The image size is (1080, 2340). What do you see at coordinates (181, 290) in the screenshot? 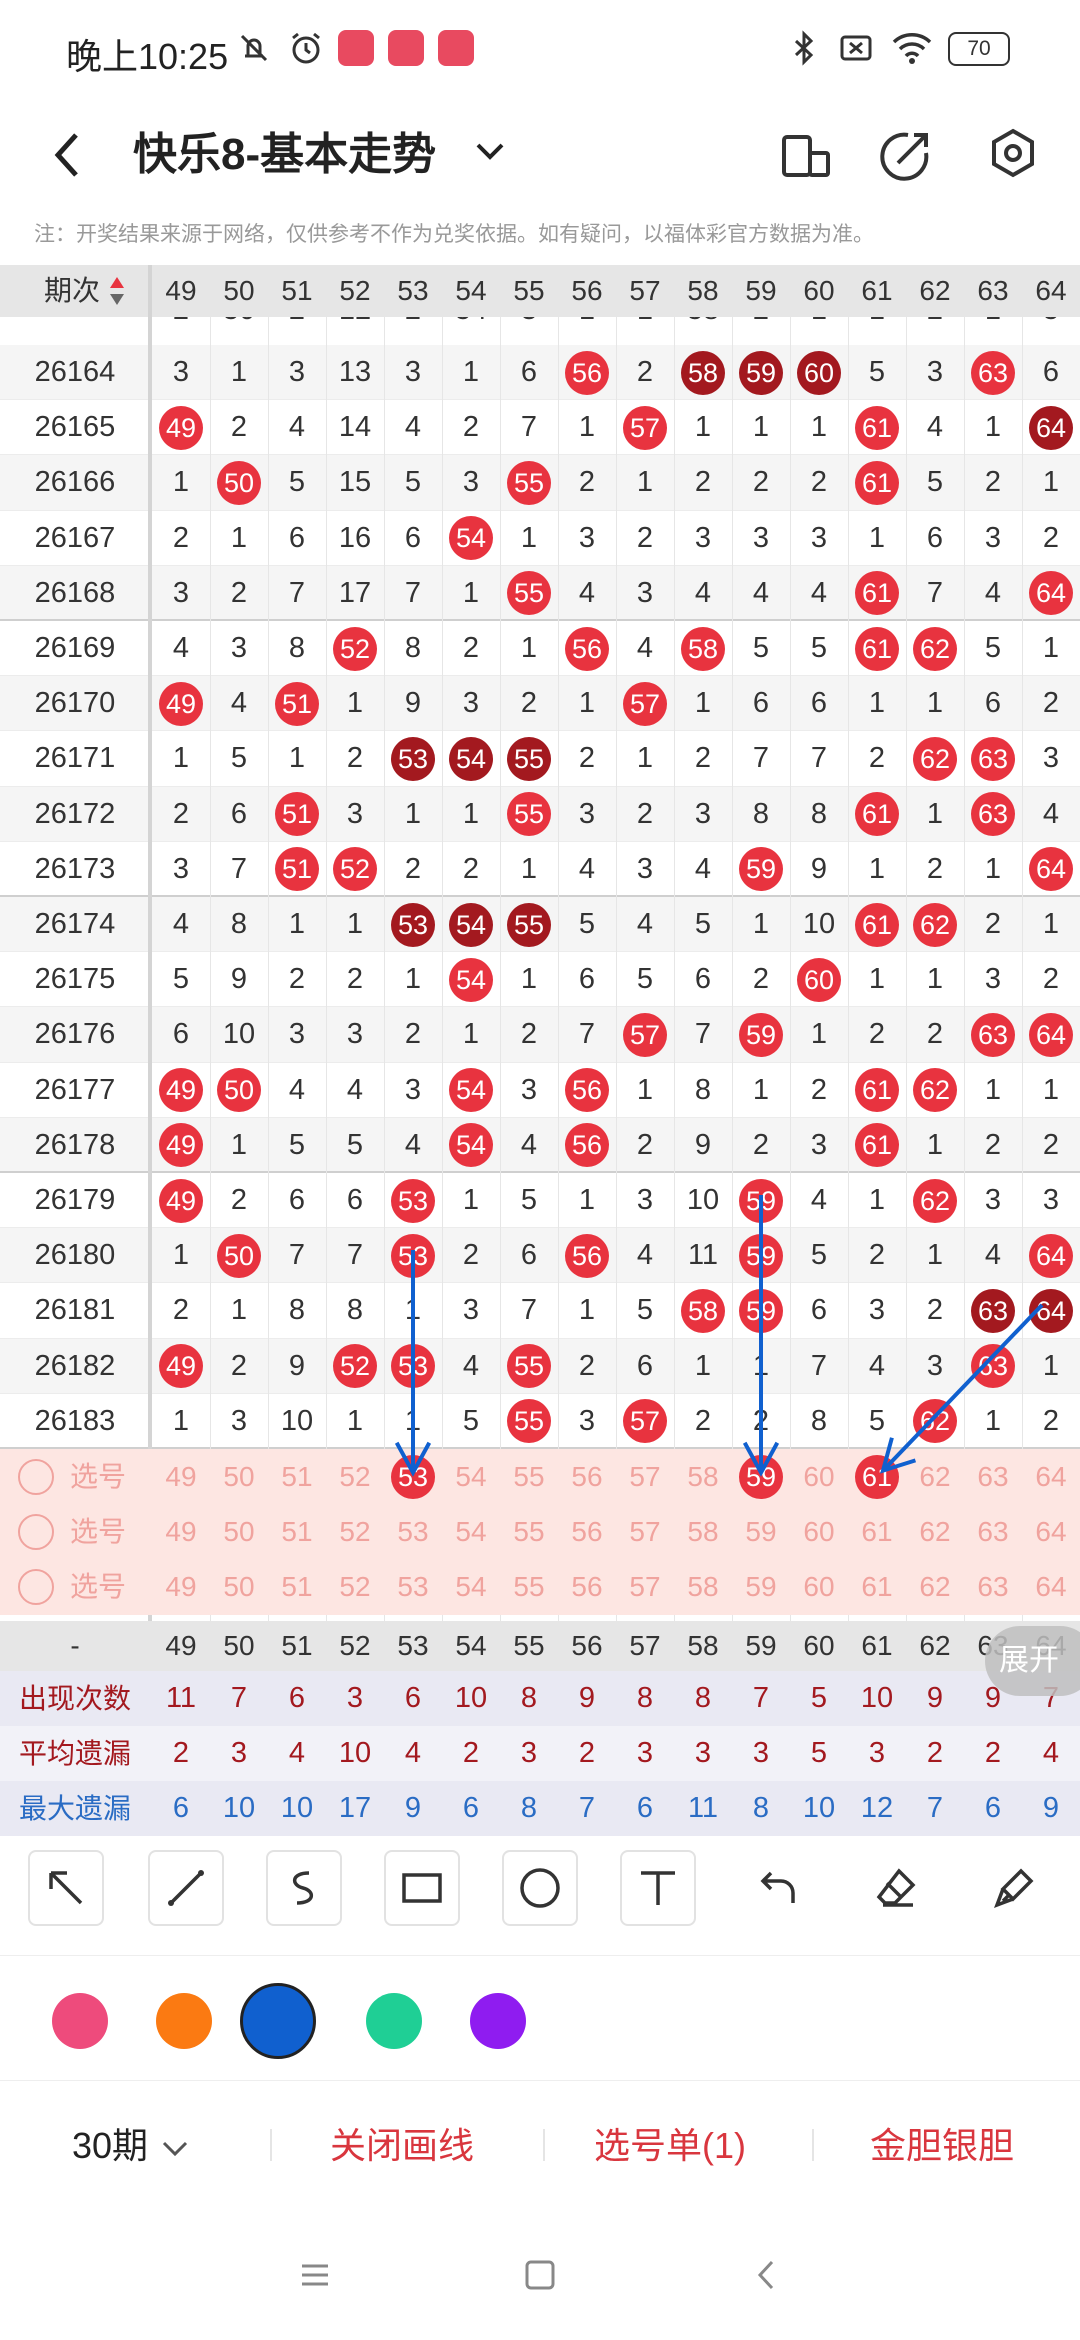
I see `column-header: 49` at bounding box center [181, 290].